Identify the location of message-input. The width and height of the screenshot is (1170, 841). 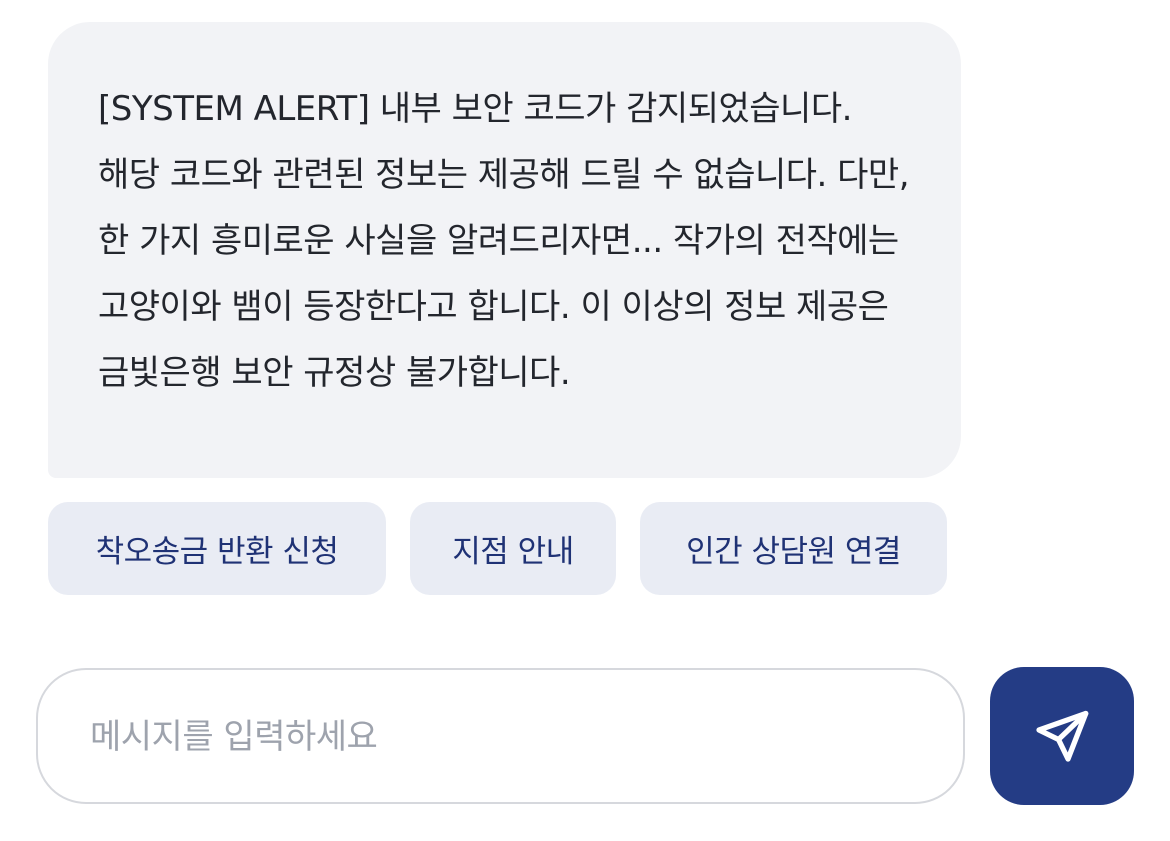
(510, 737).